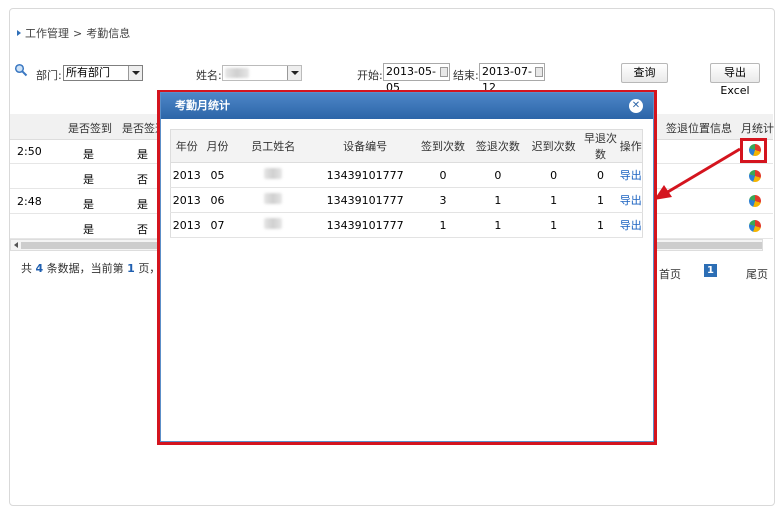 This screenshot has height=515, width=784. I want to click on first-page-link: 首页, so click(670, 274).